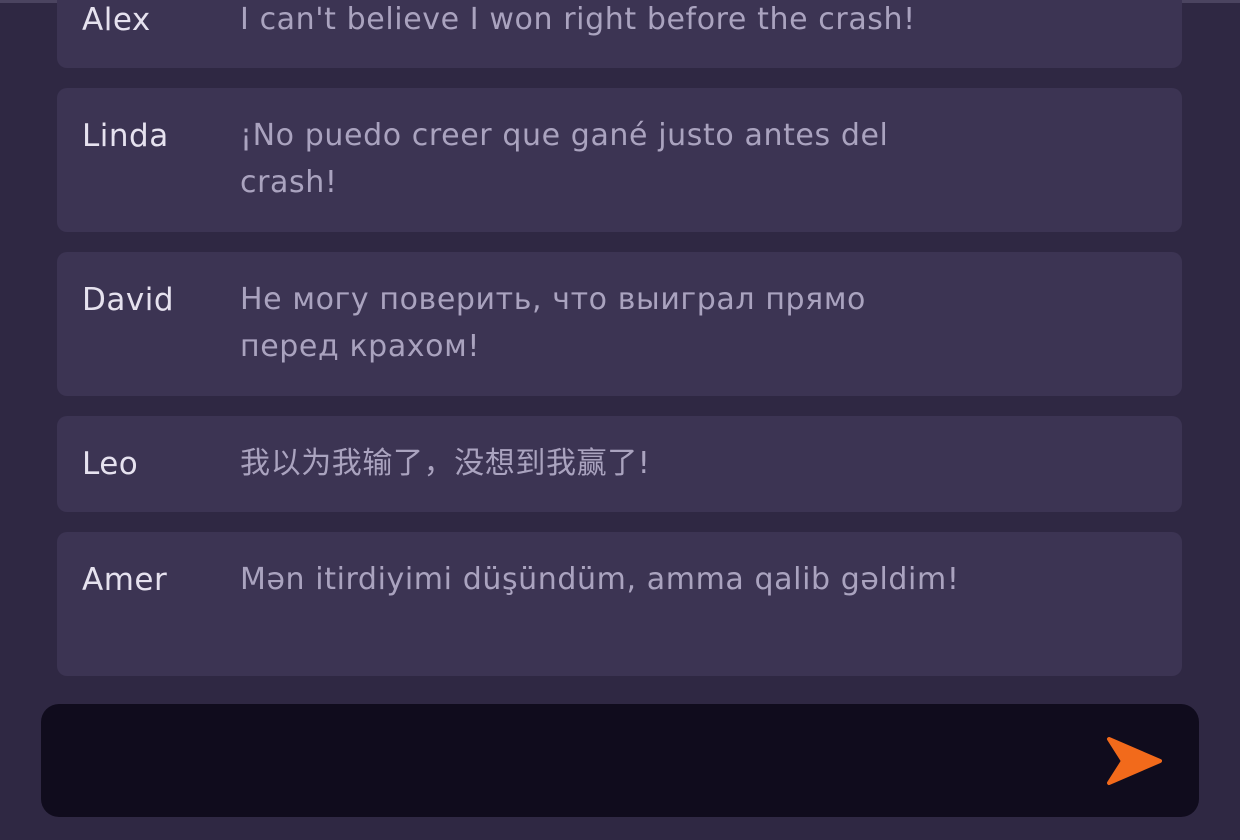 The height and width of the screenshot is (840, 1240). I want to click on chat-message: Leo 我以为我输了，没想到我赢了!, so click(619, 464).